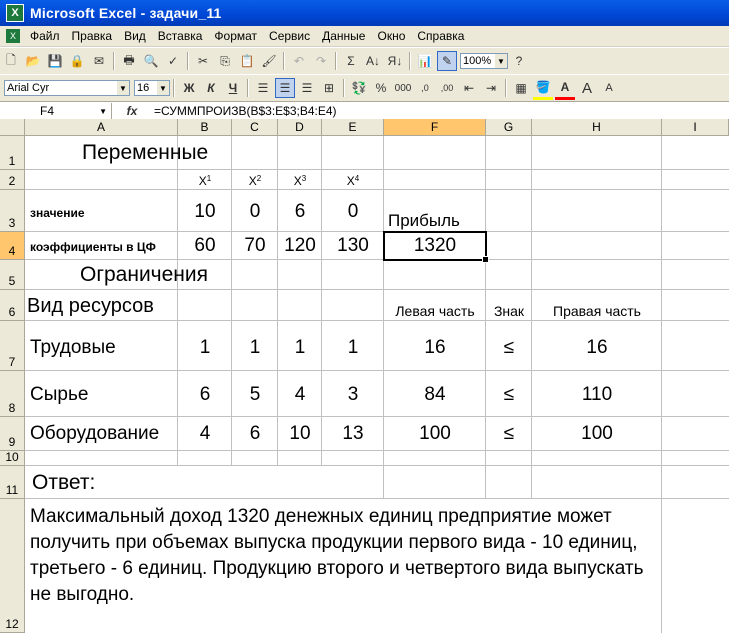 The width and height of the screenshot is (729, 633). I want to click on column-header-a: A, so click(101, 127).